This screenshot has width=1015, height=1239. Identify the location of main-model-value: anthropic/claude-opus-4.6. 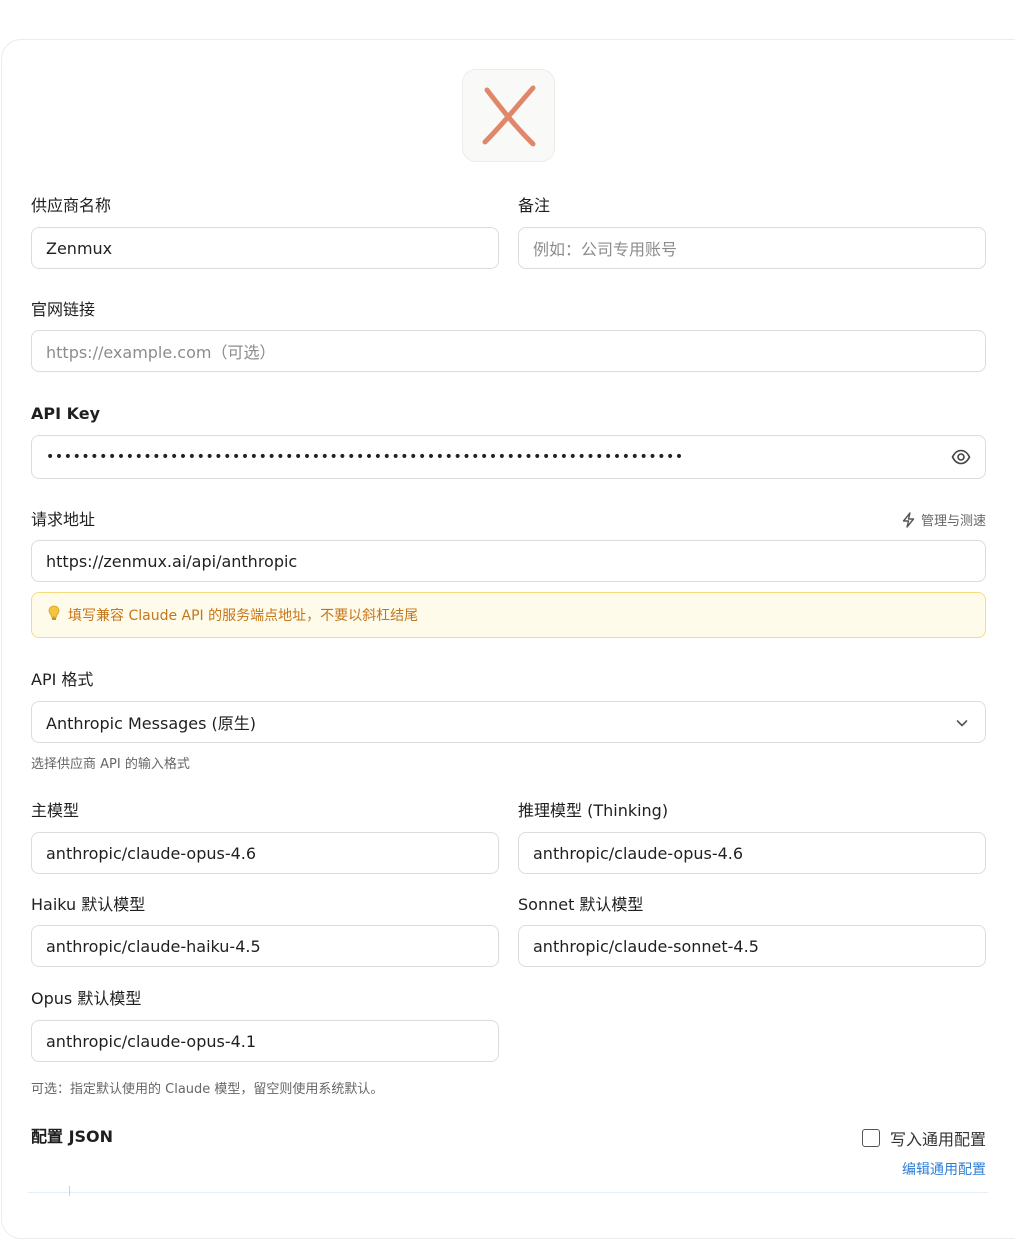
(151, 853).